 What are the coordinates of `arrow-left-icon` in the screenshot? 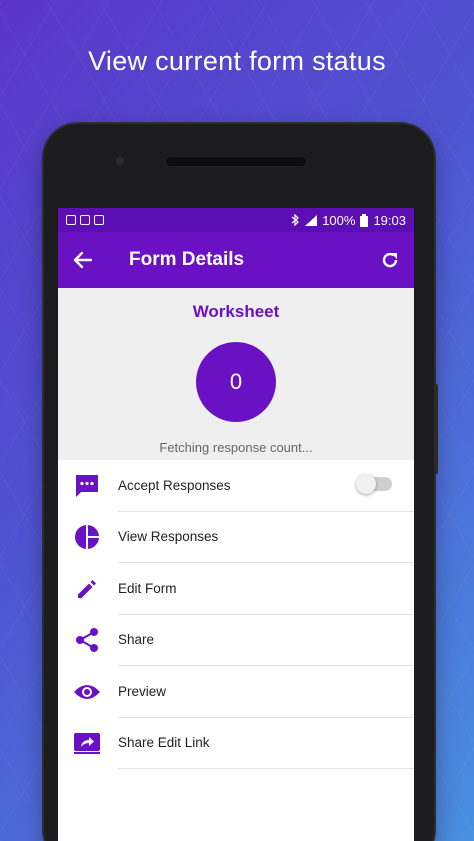 It's located at (82, 260).